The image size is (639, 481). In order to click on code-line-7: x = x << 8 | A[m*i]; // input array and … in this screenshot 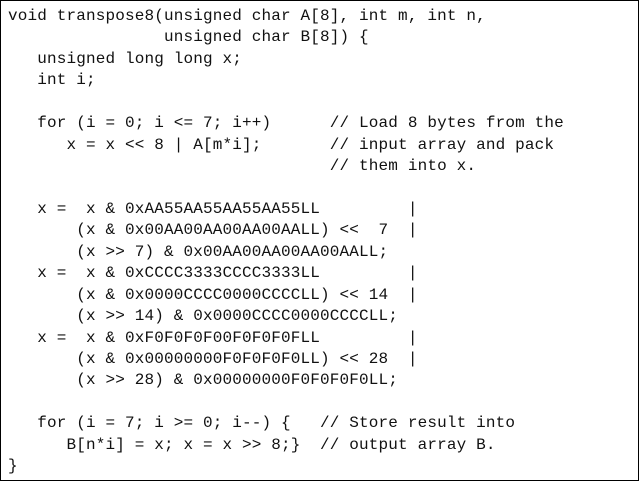, I will do `click(281, 144)`.